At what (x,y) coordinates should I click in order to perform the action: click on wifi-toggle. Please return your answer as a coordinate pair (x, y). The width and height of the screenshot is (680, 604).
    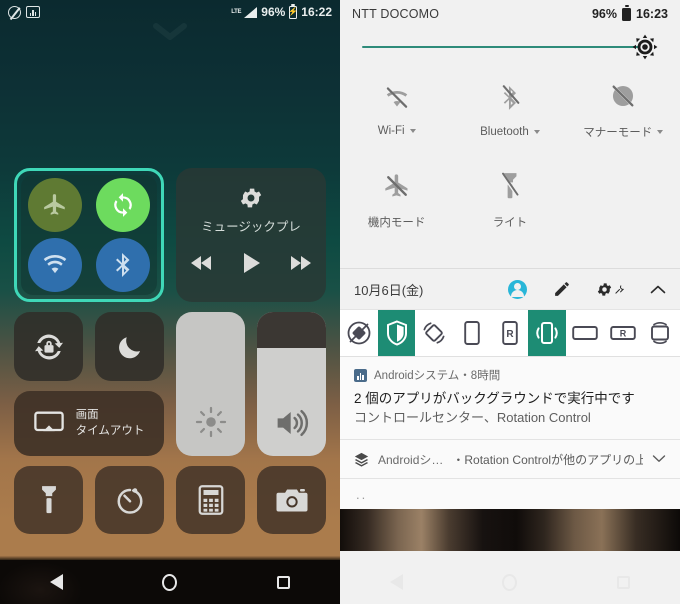
    Looking at the image, I should click on (55, 265).